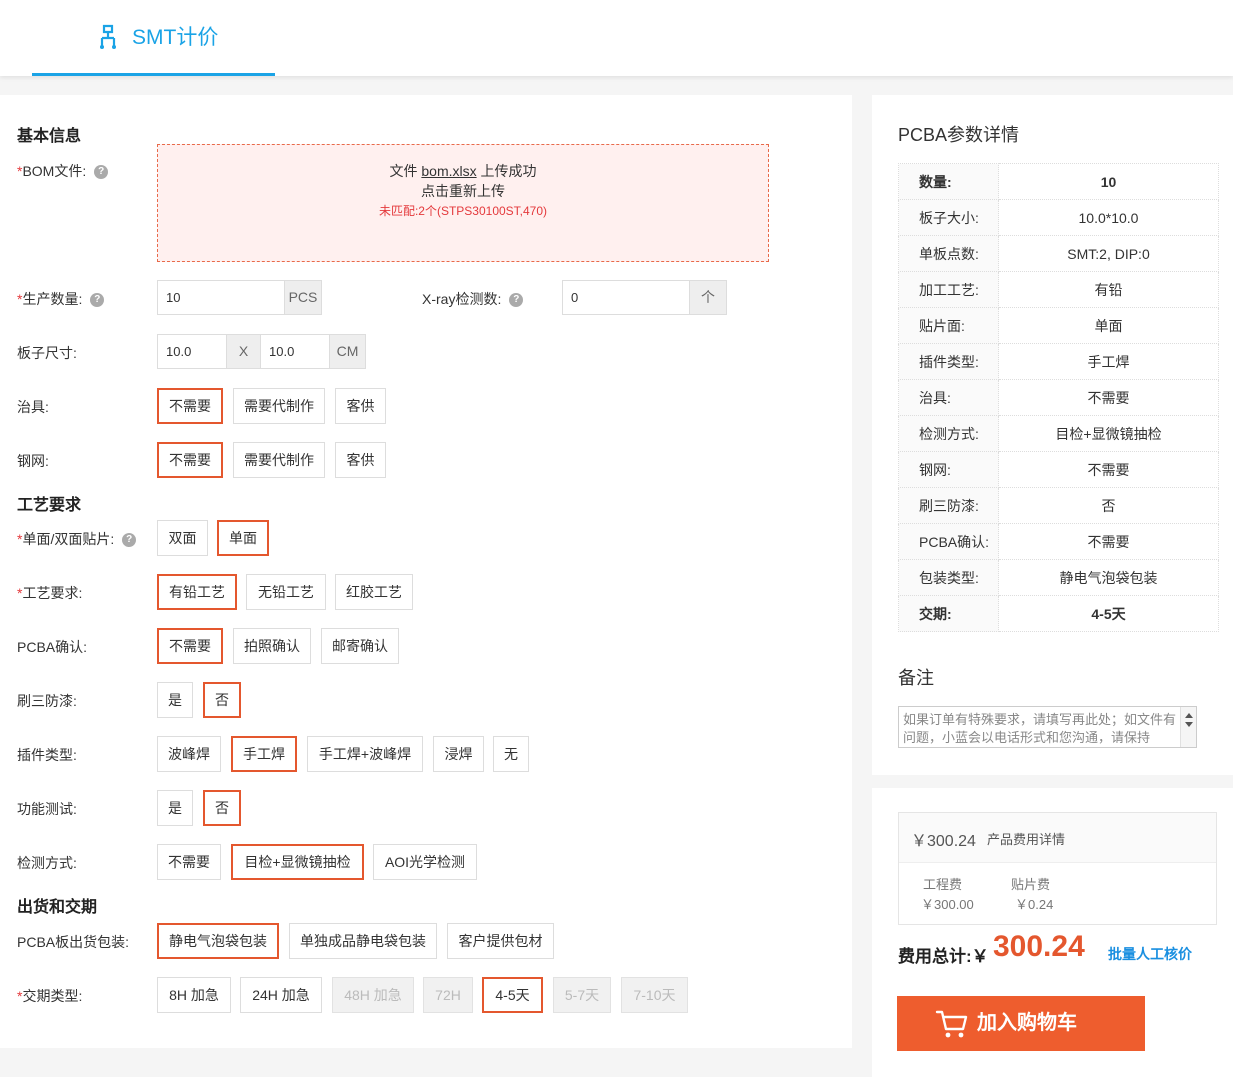 This screenshot has height=1077, width=1233. Describe the element at coordinates (1058, 541) in the screenshot. I see `params-row: PCBA确认: 不需要` at that location.